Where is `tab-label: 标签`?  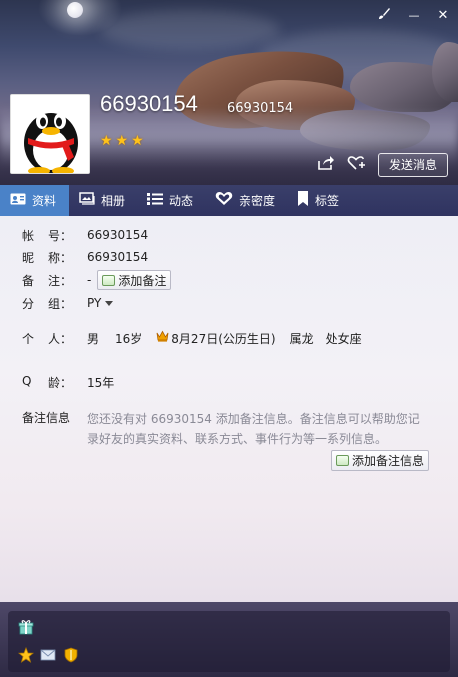 tab-label: 标签 is located at coordinates (327, 201).